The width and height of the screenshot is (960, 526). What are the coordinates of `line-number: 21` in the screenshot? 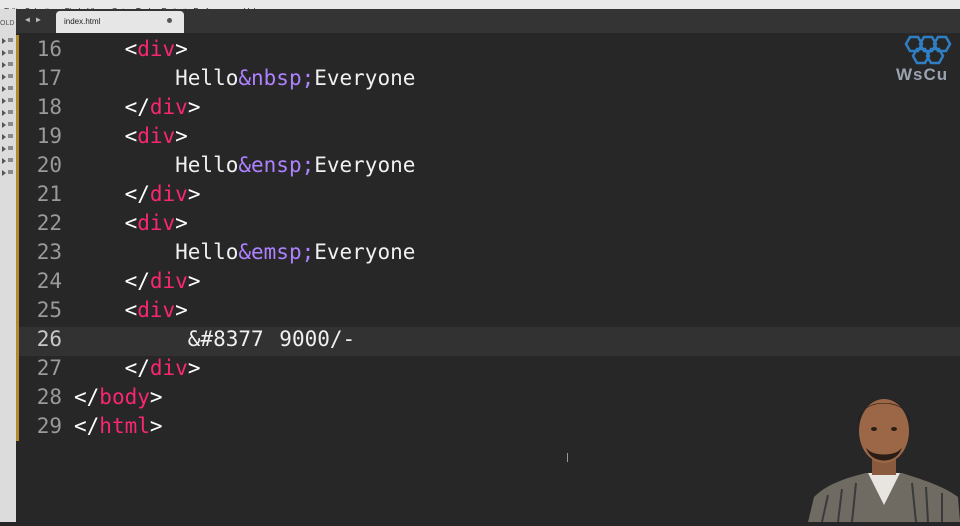 It's located at (49, 194).